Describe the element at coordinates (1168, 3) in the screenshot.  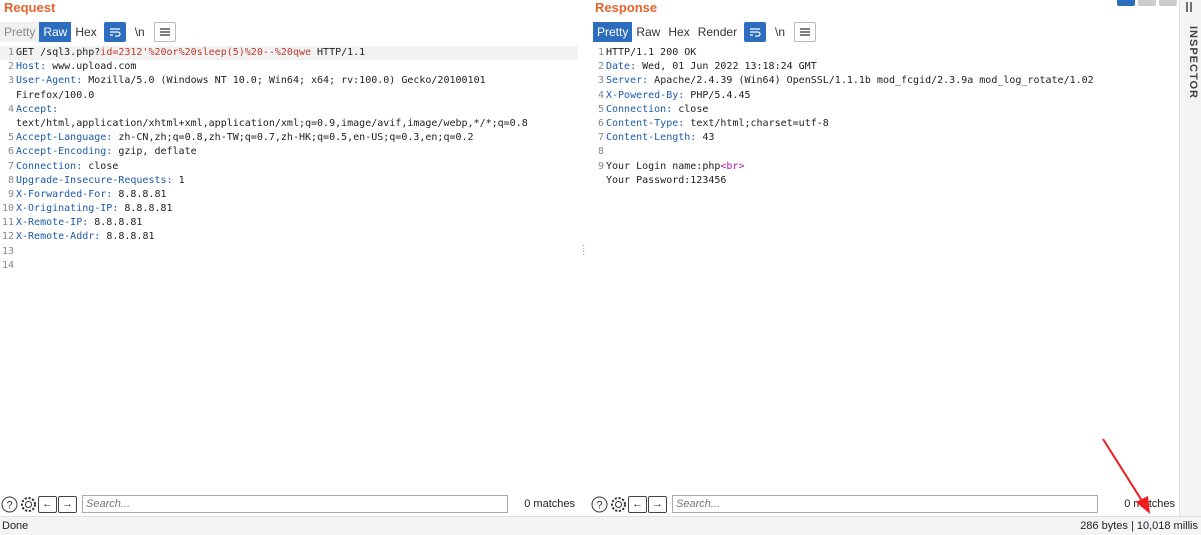
I see `layout-tabs-button` at that location.